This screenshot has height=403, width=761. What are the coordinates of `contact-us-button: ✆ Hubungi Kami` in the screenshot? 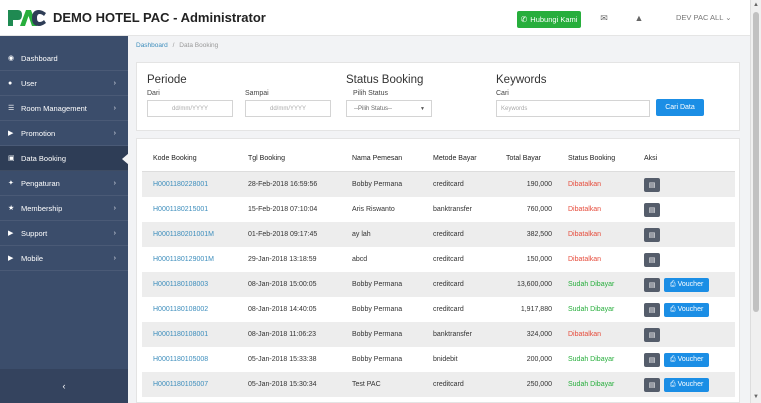 It's located at (549, 19).